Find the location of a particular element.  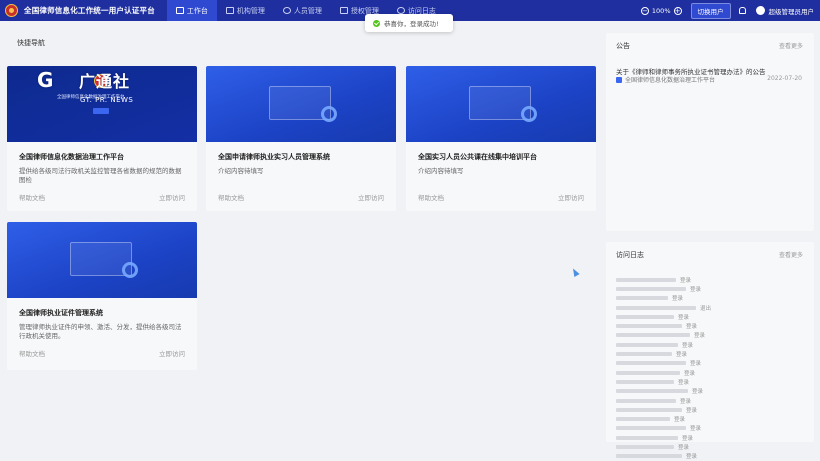

user-name: 超级管理员用户 is located at coordinates (792, 11).